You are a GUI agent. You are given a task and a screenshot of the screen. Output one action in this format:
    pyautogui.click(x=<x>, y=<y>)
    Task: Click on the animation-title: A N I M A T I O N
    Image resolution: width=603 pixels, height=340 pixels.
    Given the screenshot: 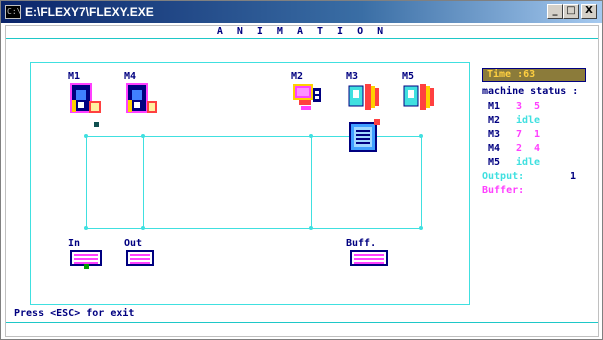 What is the action you would take?
    pyautogui.click(x=302, y=32)
    